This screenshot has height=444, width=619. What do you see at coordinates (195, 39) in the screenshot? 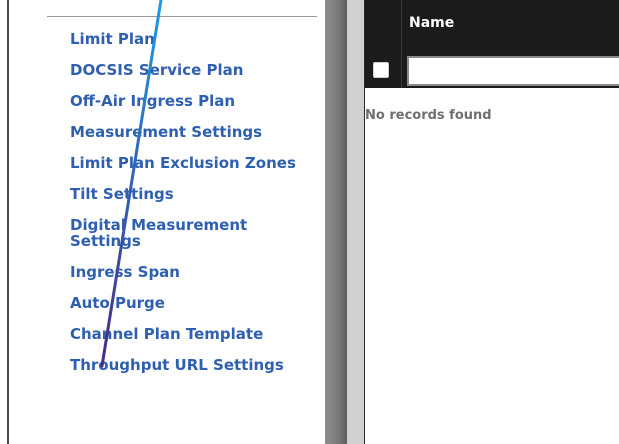
I see `menu-item-limit-plan: Limit Plan` at bounding box center [195, 39].